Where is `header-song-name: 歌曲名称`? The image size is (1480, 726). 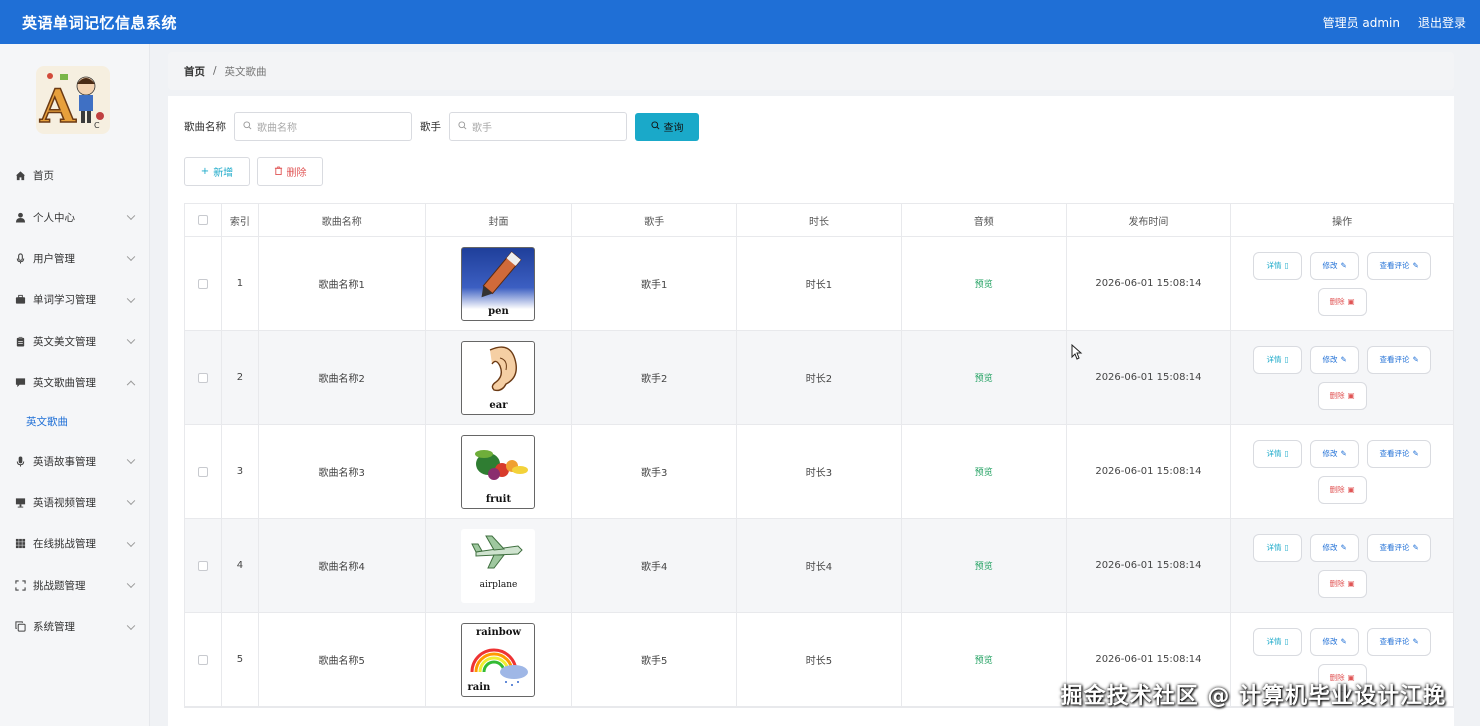 header-song-name: 歌曲名称 is located at coordinates (342, 220).